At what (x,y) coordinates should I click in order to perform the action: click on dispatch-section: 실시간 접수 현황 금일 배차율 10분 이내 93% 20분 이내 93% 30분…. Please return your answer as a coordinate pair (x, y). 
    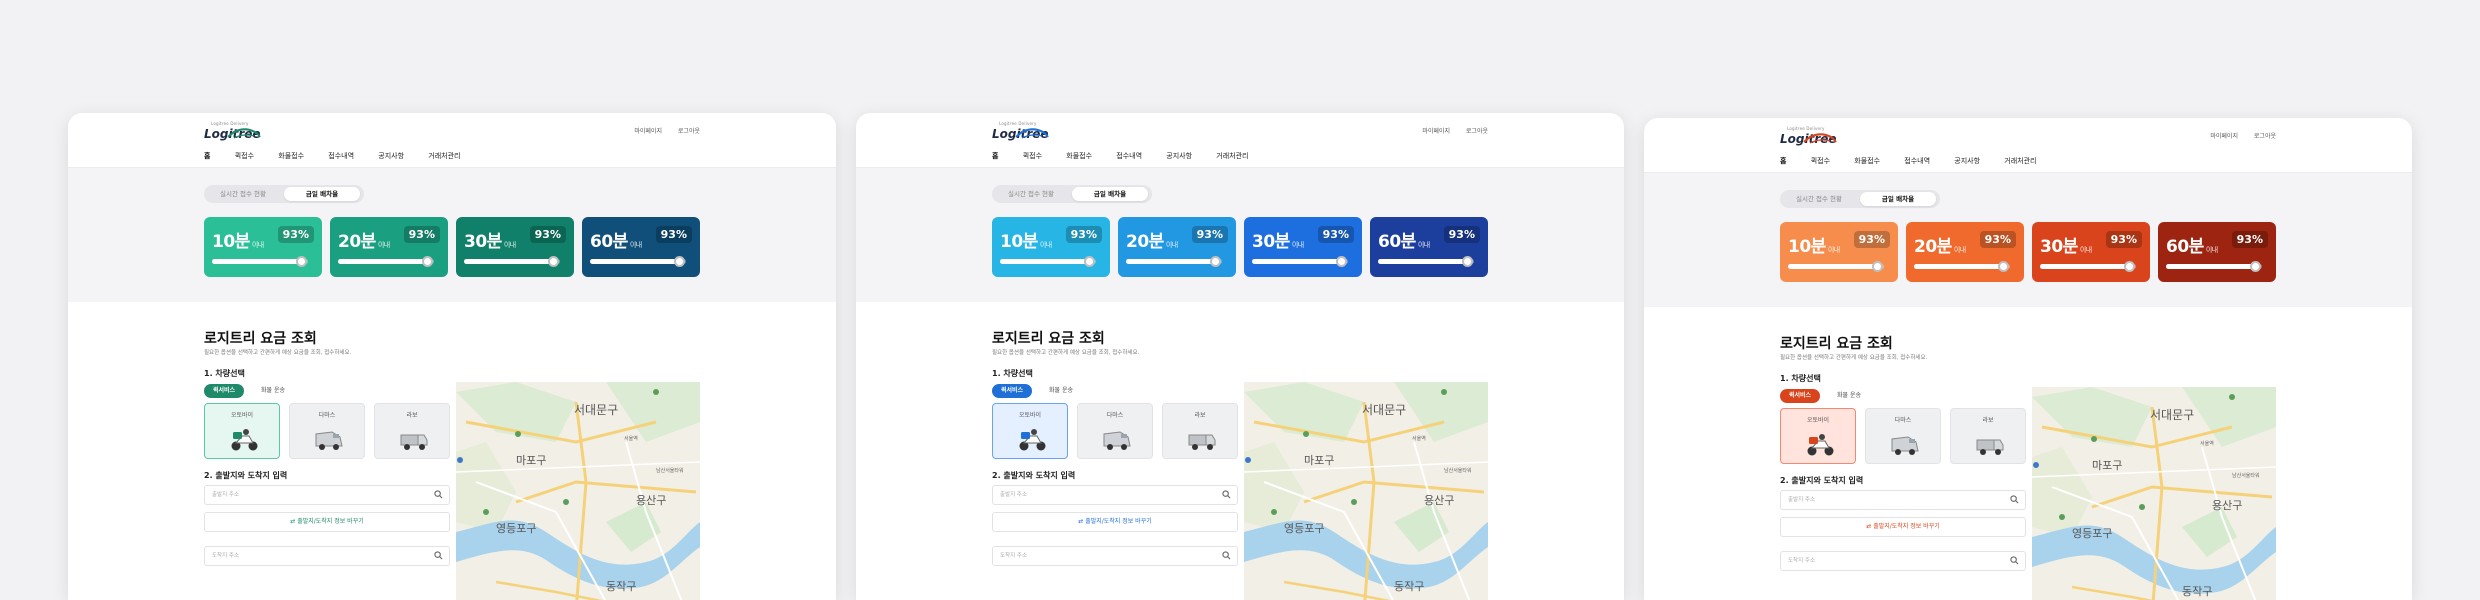
    Looking at the image, I should click on (1240, 235).